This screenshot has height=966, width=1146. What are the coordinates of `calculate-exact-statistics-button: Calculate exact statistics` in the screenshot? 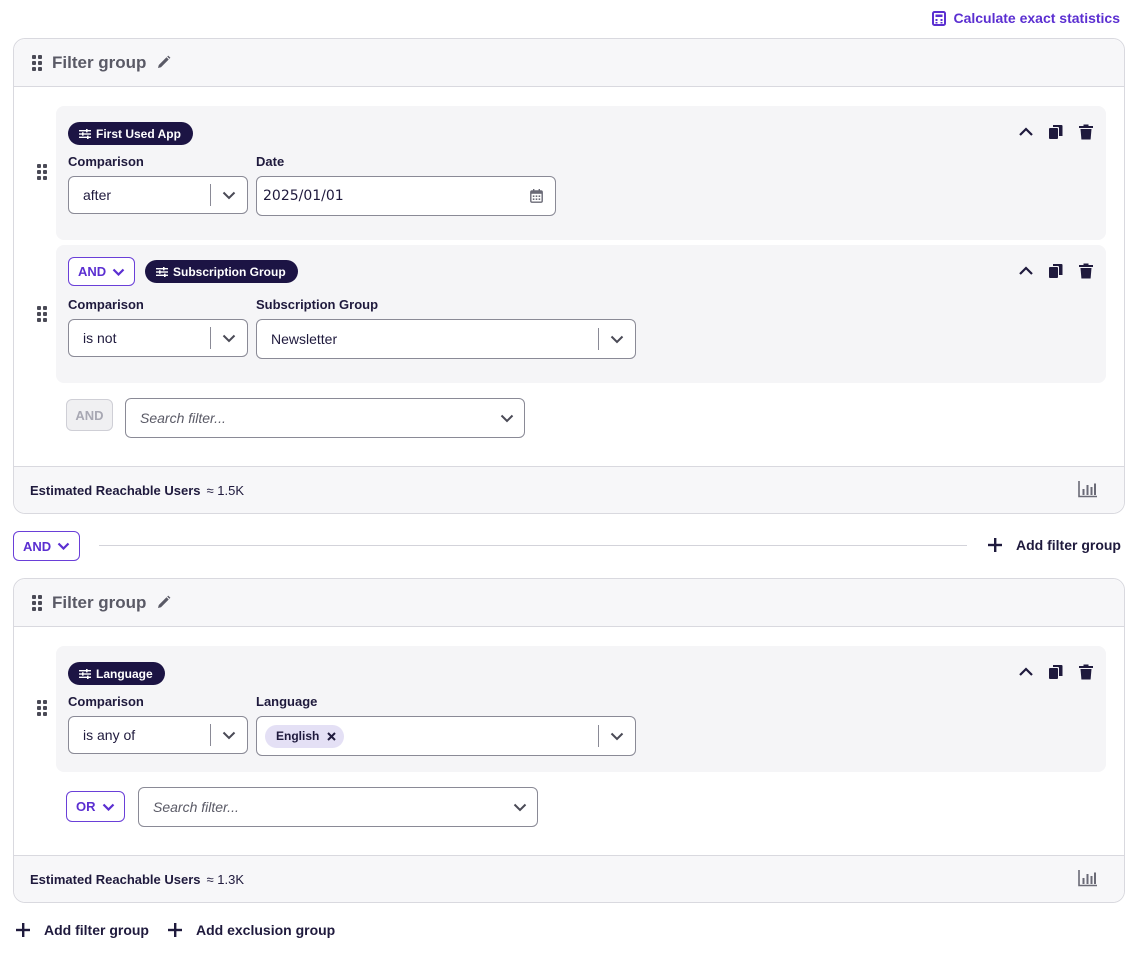 It's located at (1026, 18).